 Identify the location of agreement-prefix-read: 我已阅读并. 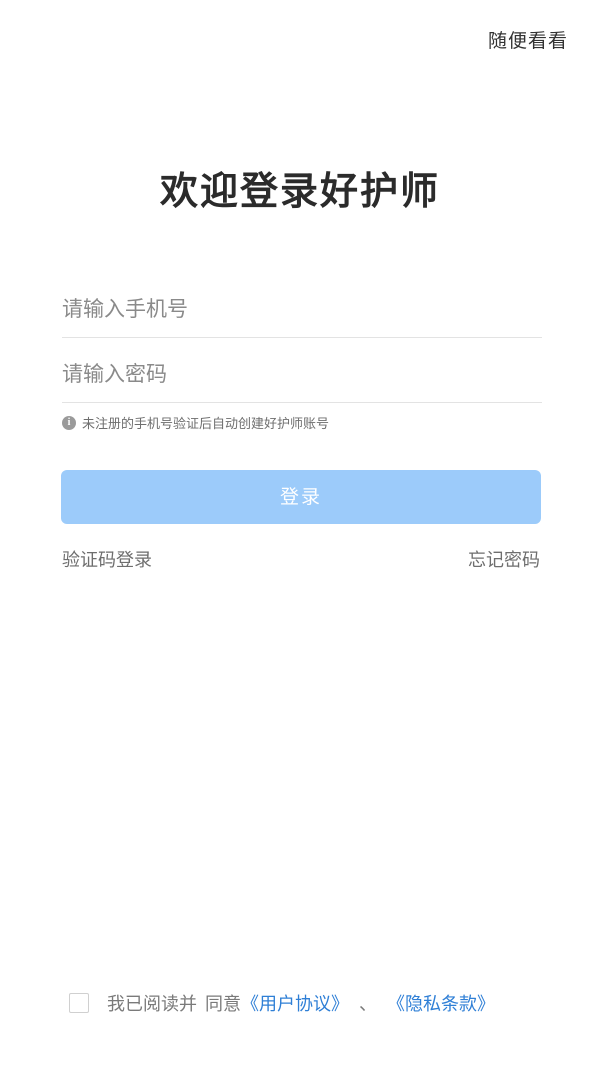
(152, 1004).